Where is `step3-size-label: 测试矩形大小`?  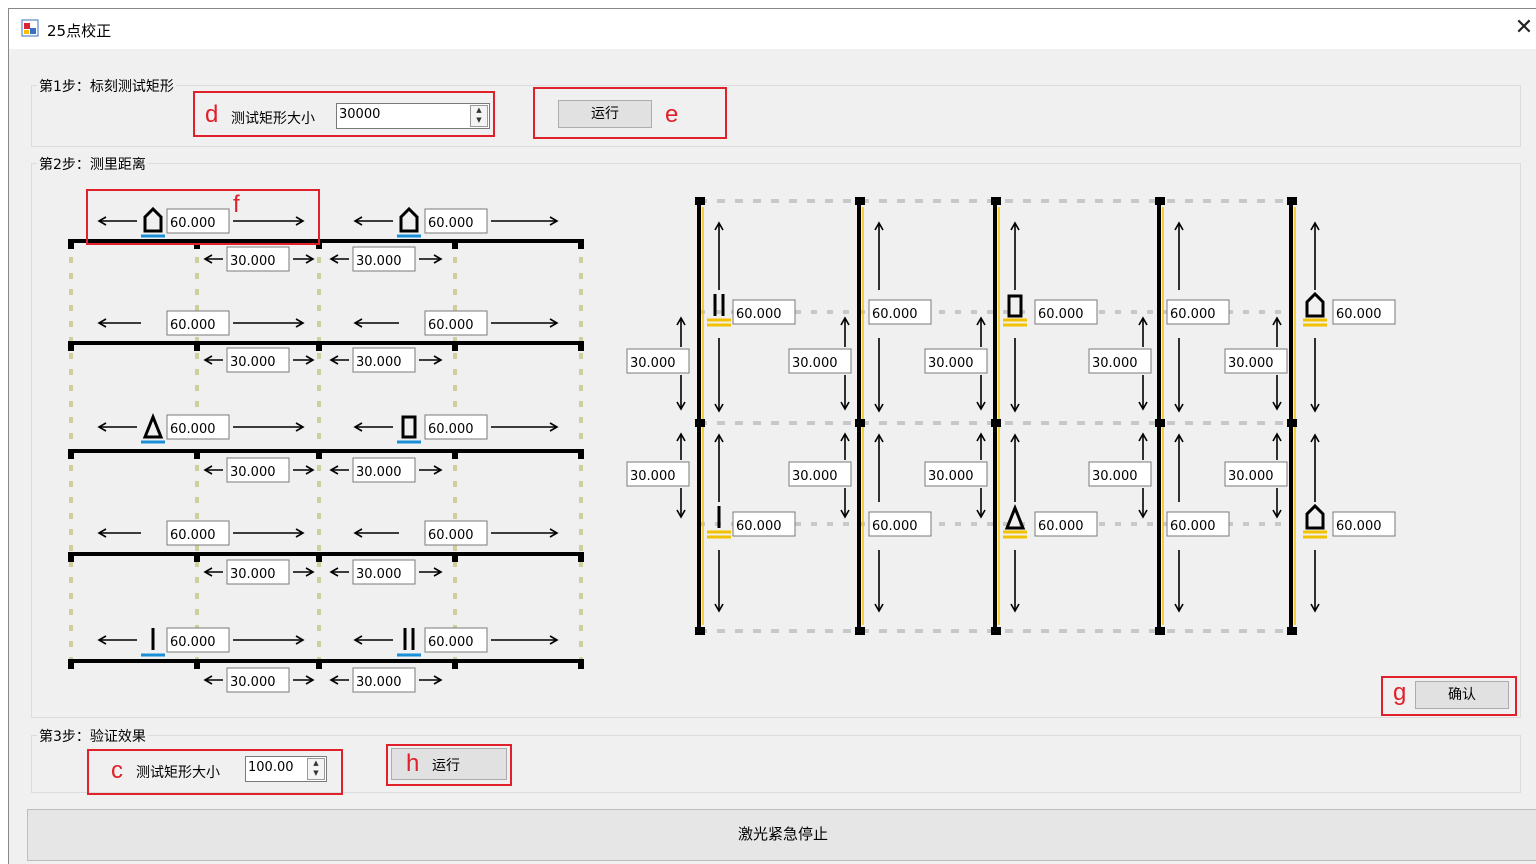
step3-size-label: 测试矩形大小 is located at coordinates (178, 773).